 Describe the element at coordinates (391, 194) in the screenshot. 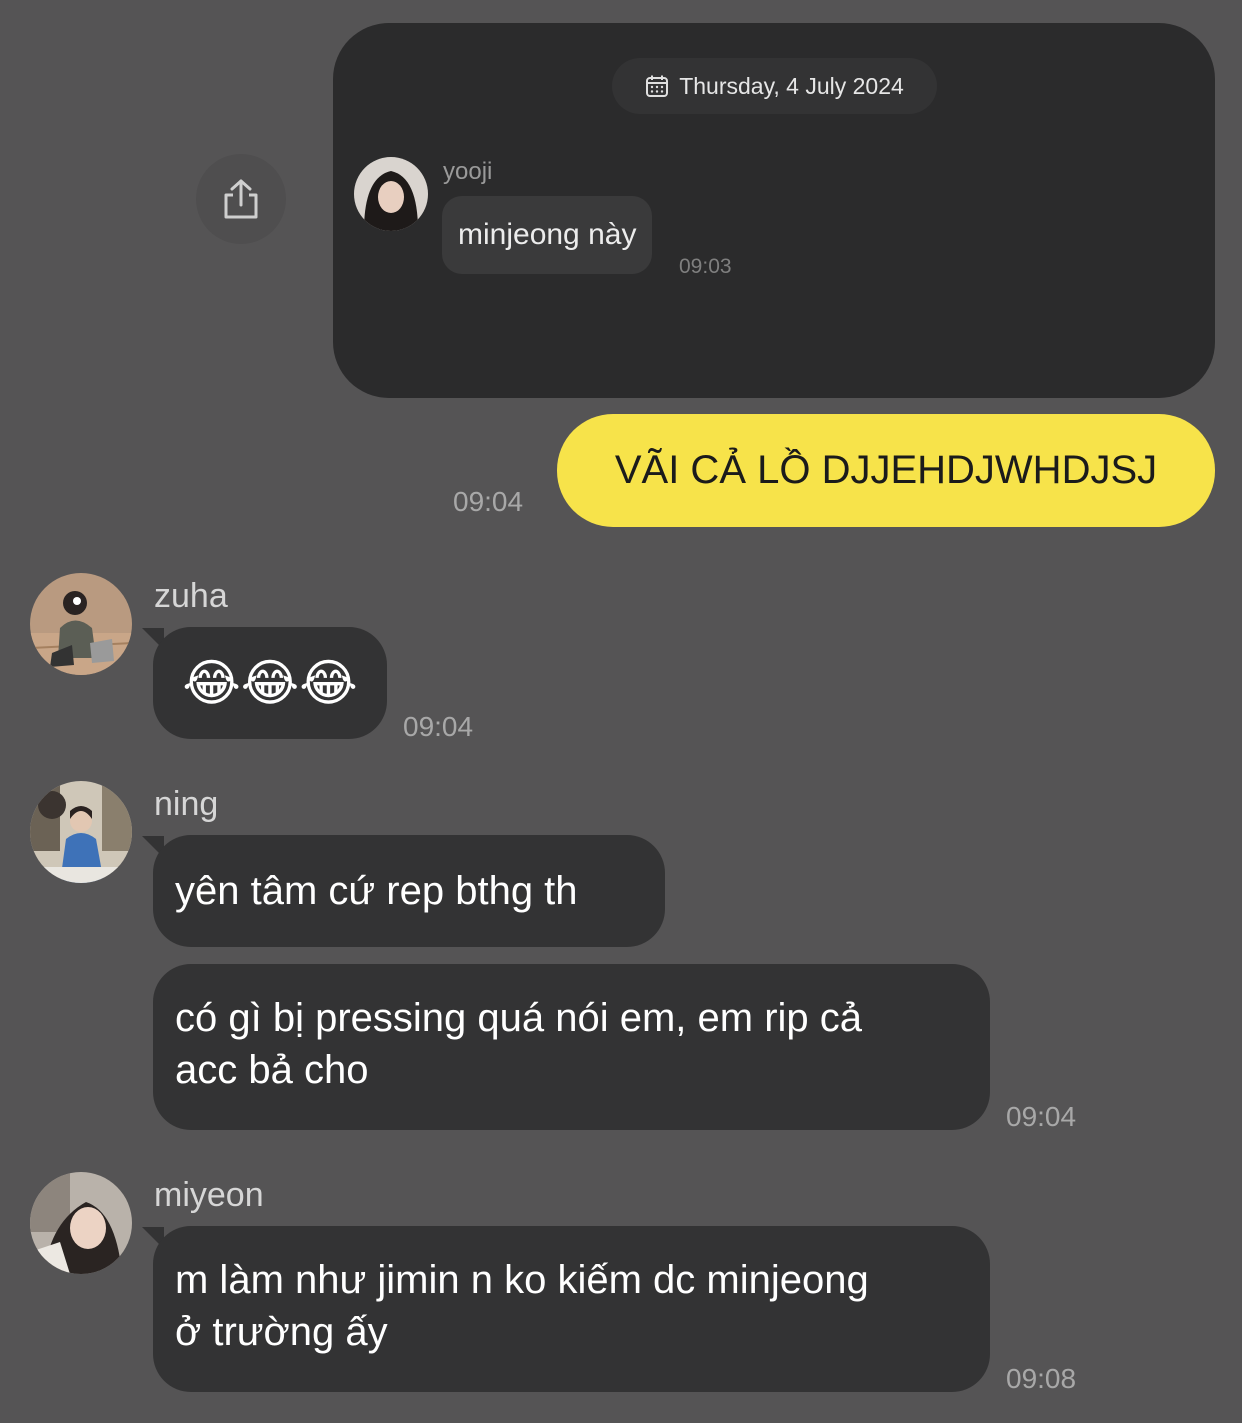

I see `avatar-yooji` at that location.